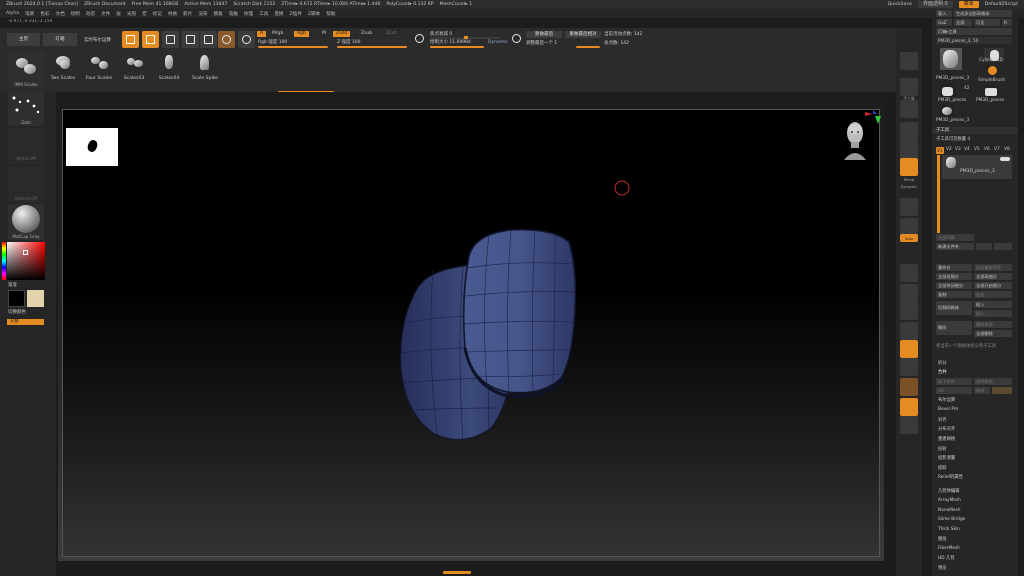 The height and width of the screenshot is (576, 1024). What do you see at coordinates (12, 13) in the screenshot?
I see `menu-item: Alpha` at bounding box center [12, 13].